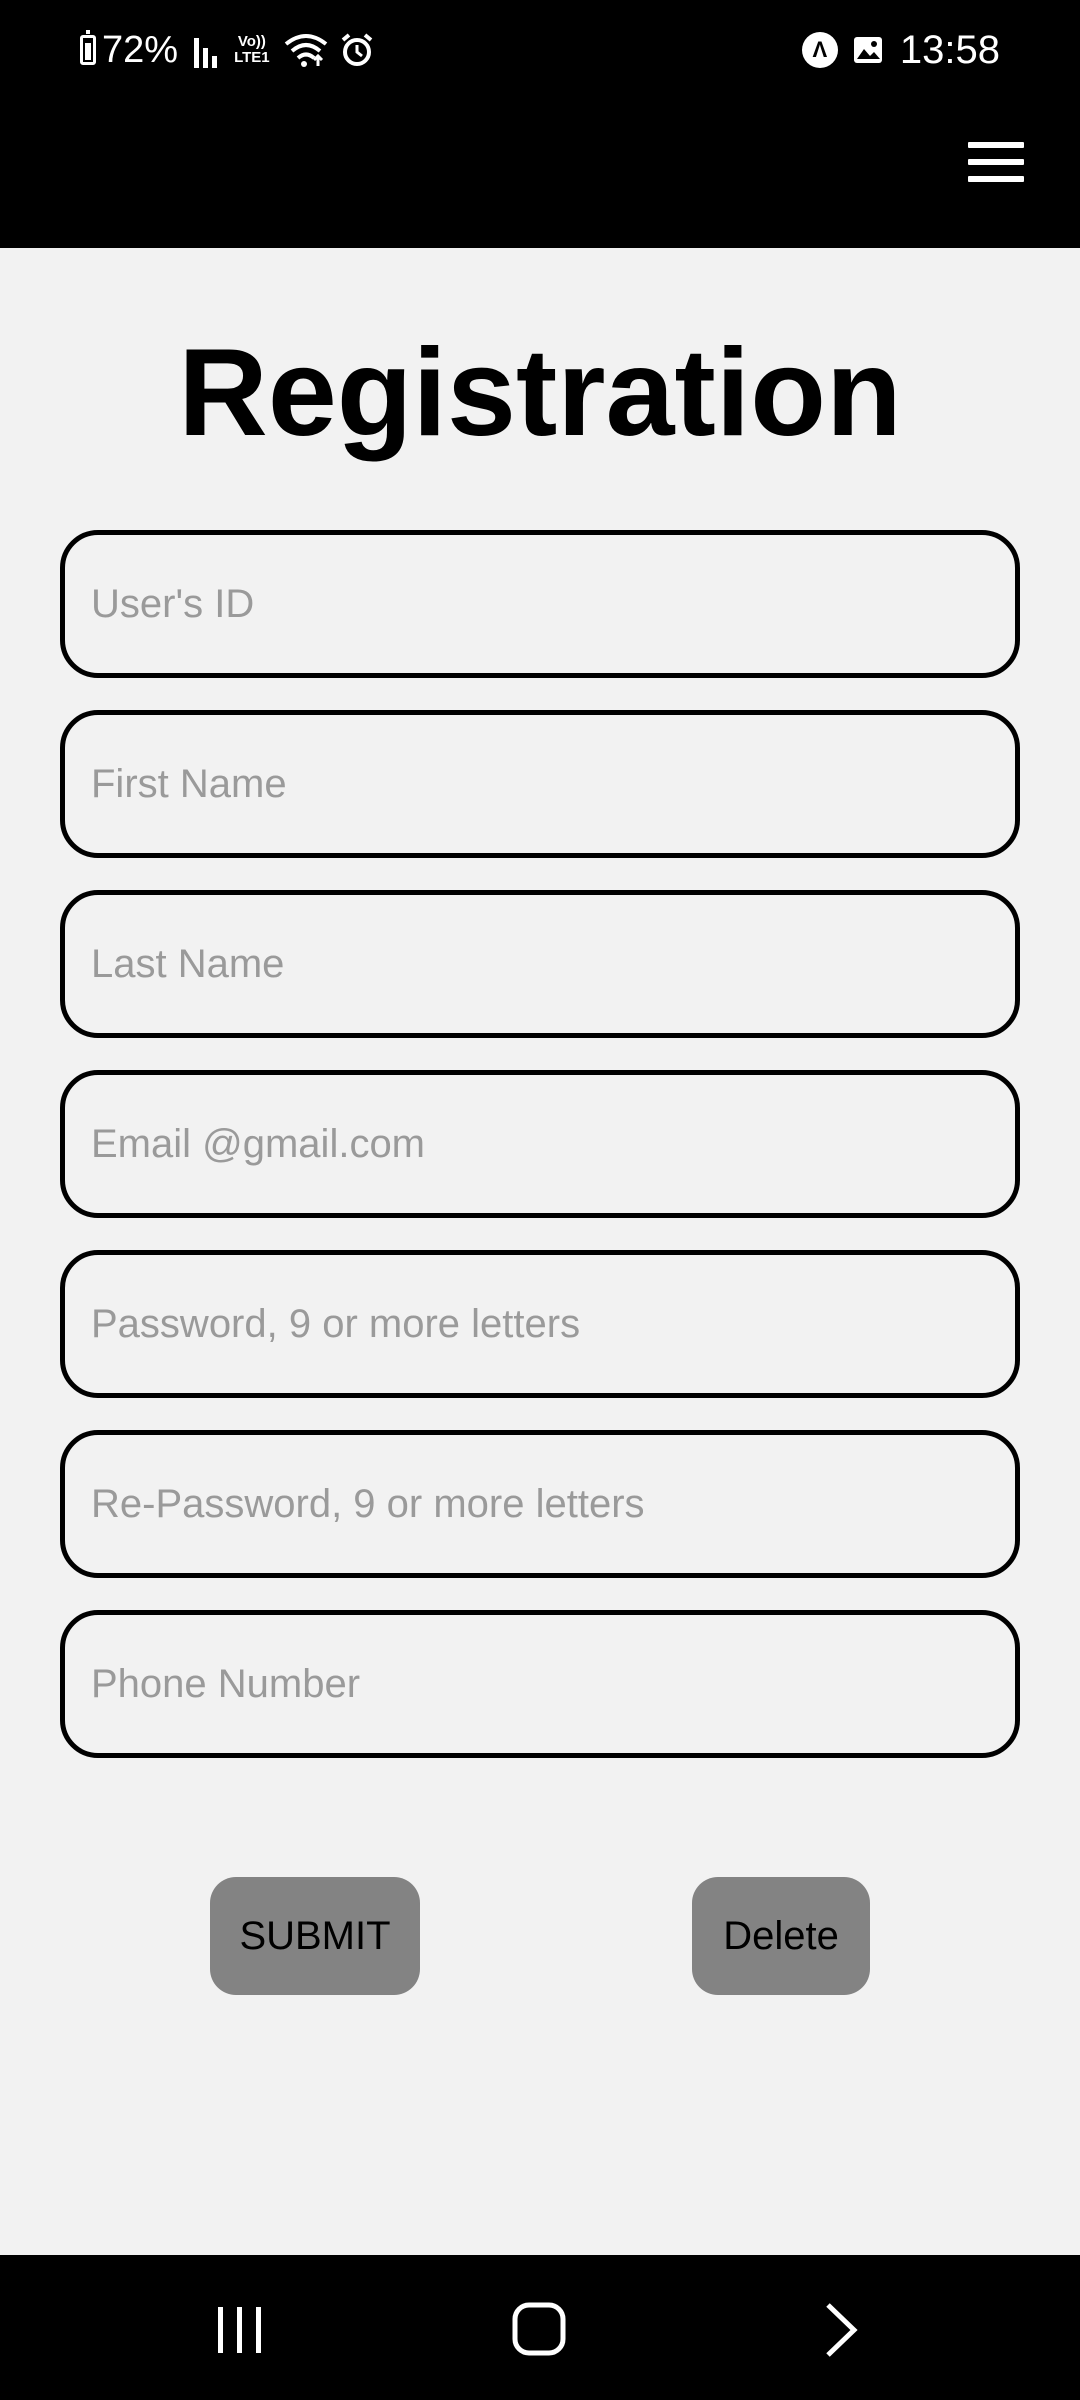 The image size is (1080, 2400). I want to click on alarm-icon, so click(356, 49).